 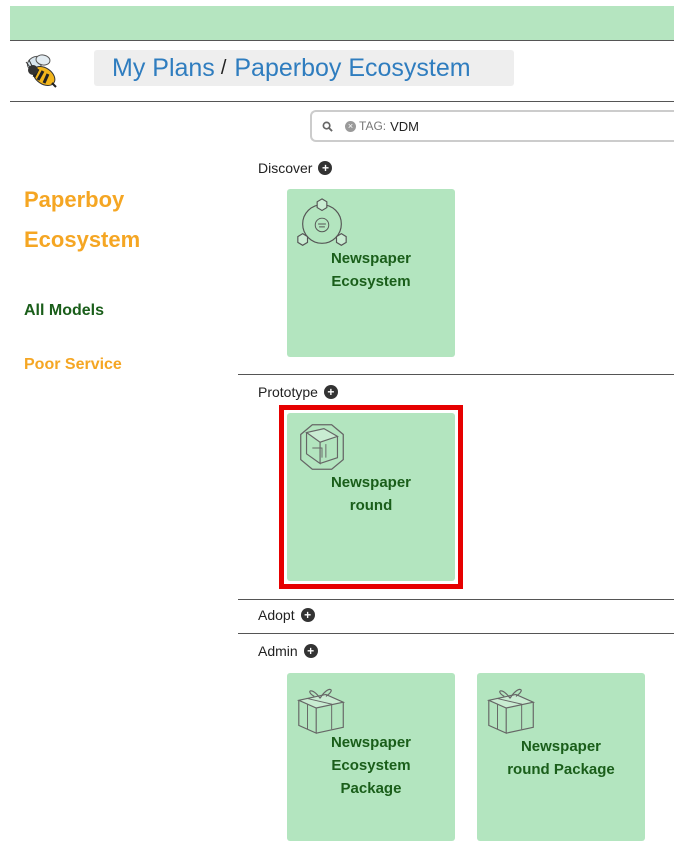 What do you see at coordinates (352, 68) in the screenshot?
I see `breadcrumb-current-plan: Paperboy Ecosystem` at bounding box center [352, 68].